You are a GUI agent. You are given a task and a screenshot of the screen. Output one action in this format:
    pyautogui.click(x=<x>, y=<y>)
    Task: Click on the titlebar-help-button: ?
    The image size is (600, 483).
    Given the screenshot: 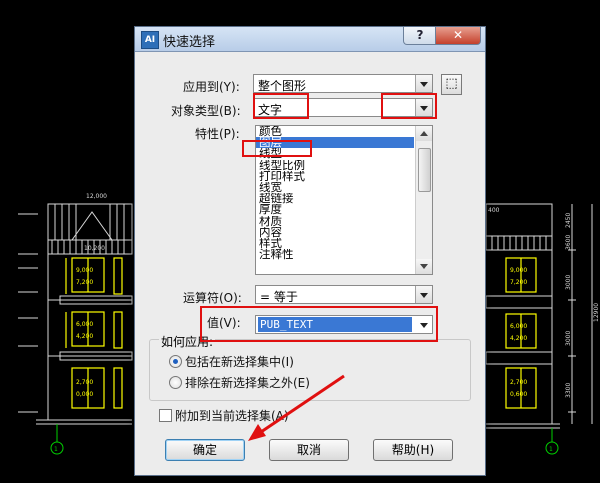 What is the action you would take?
    pyautogui.click(x=420, y=36)
    